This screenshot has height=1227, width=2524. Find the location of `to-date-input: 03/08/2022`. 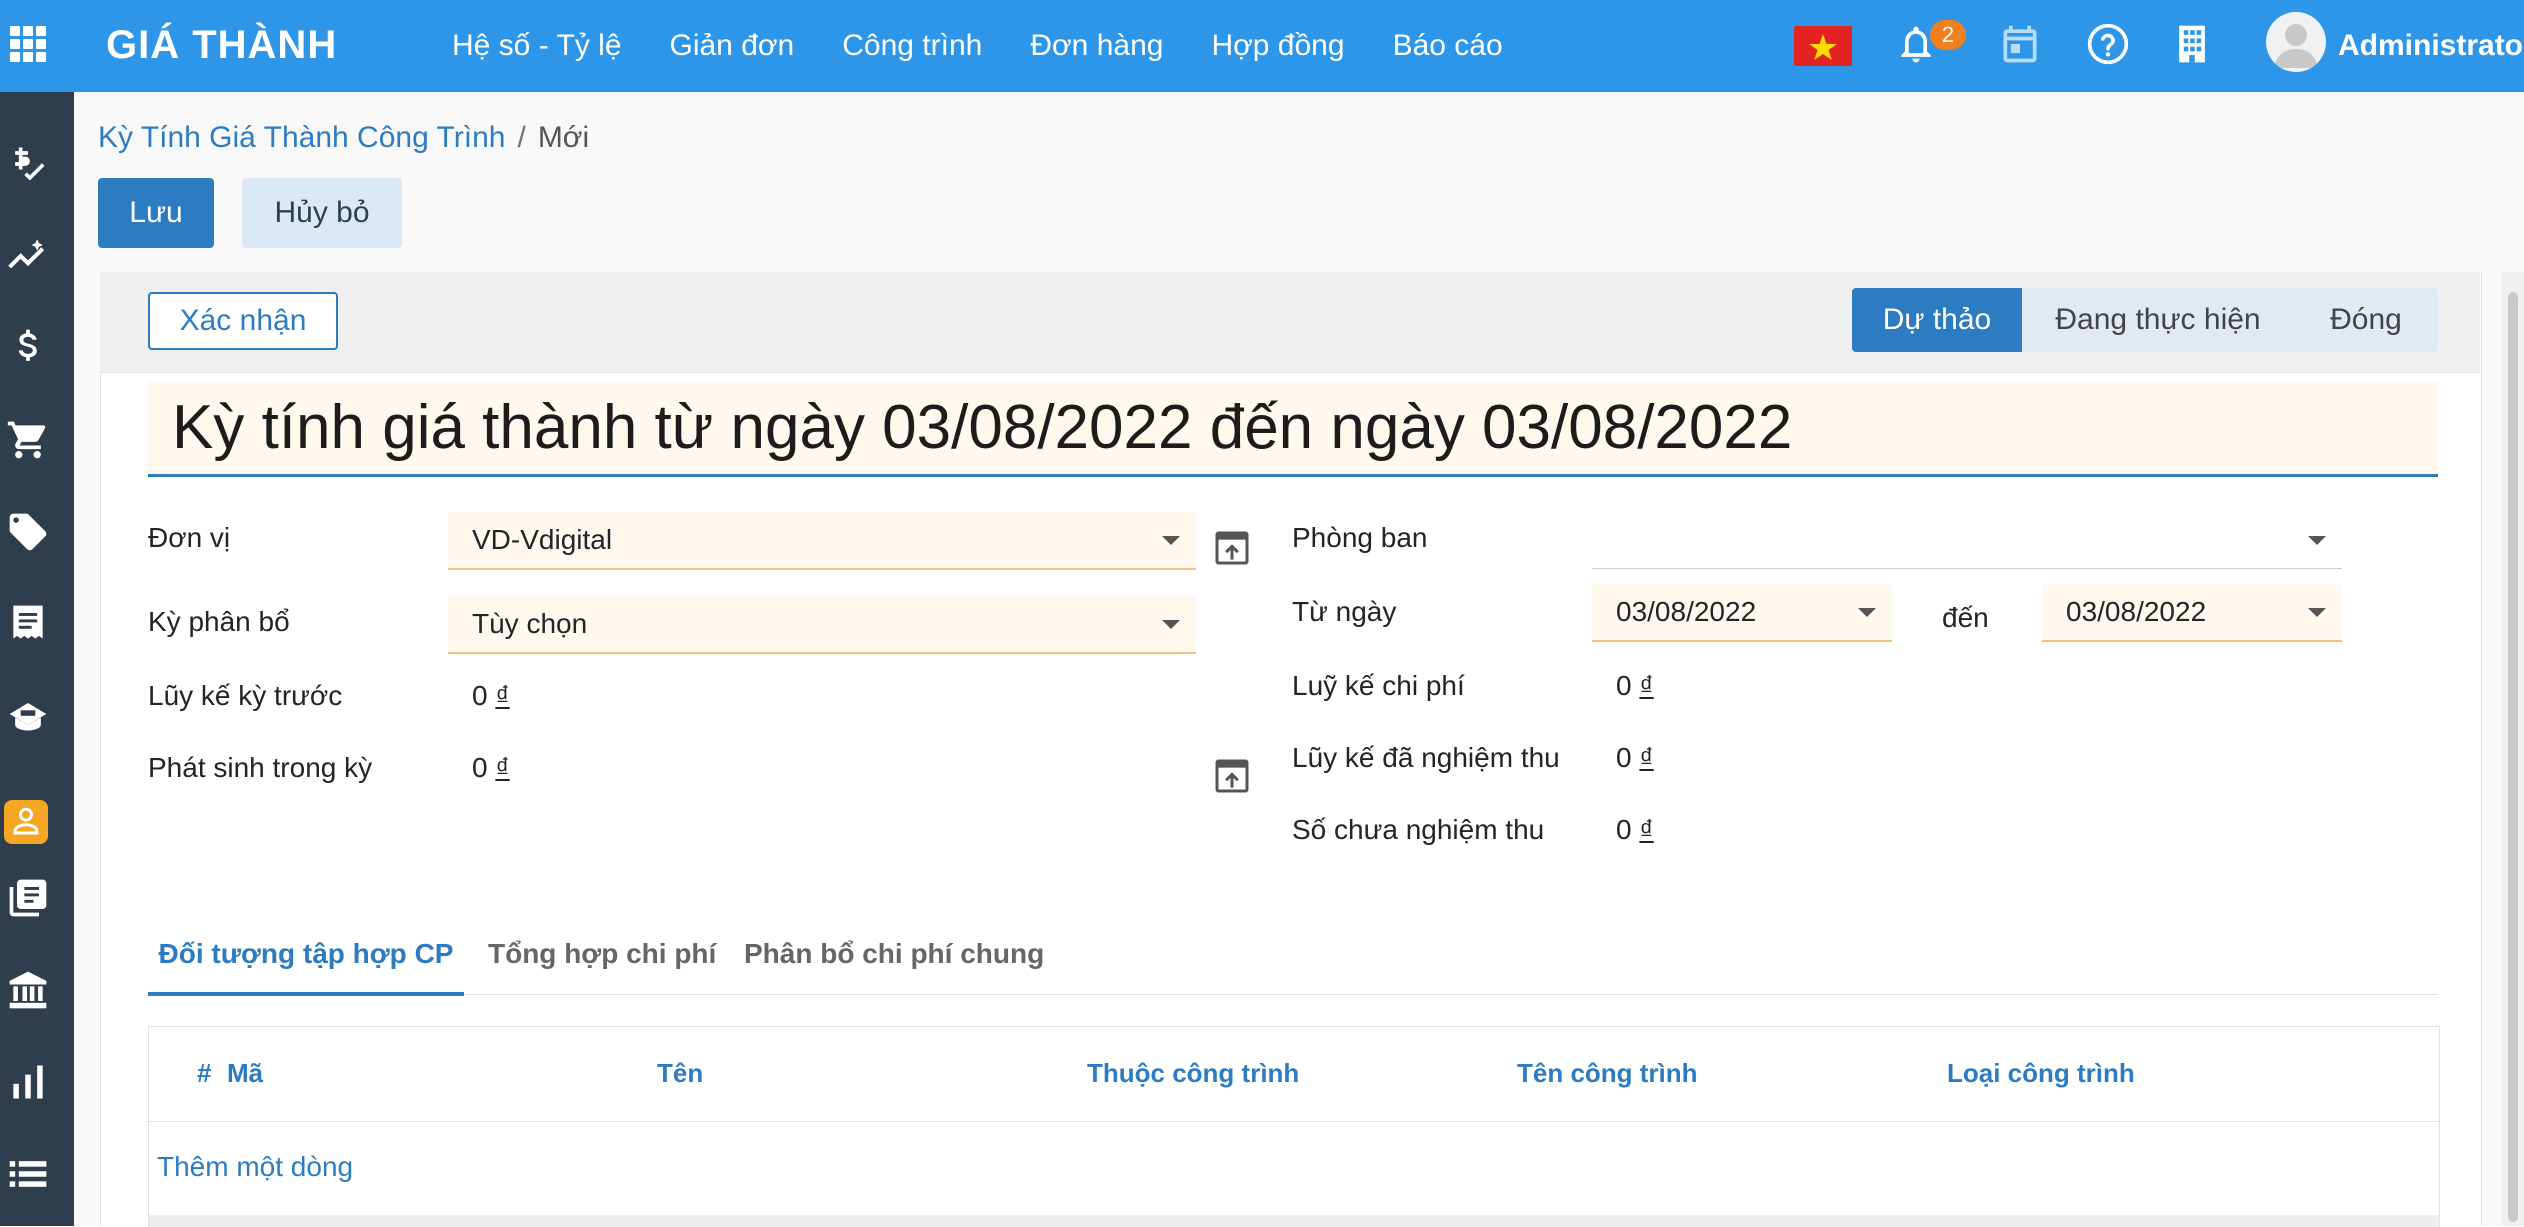

to-date-input: 03/08/2022 is located at coordinates (2192, 613).